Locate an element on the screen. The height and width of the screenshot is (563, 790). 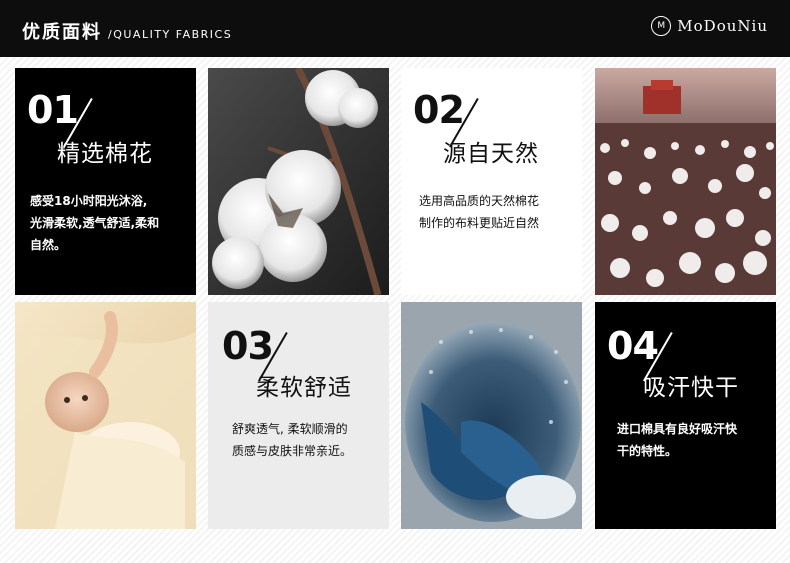
brand-name: MoDouNiu is located at coordinates (722, 26).